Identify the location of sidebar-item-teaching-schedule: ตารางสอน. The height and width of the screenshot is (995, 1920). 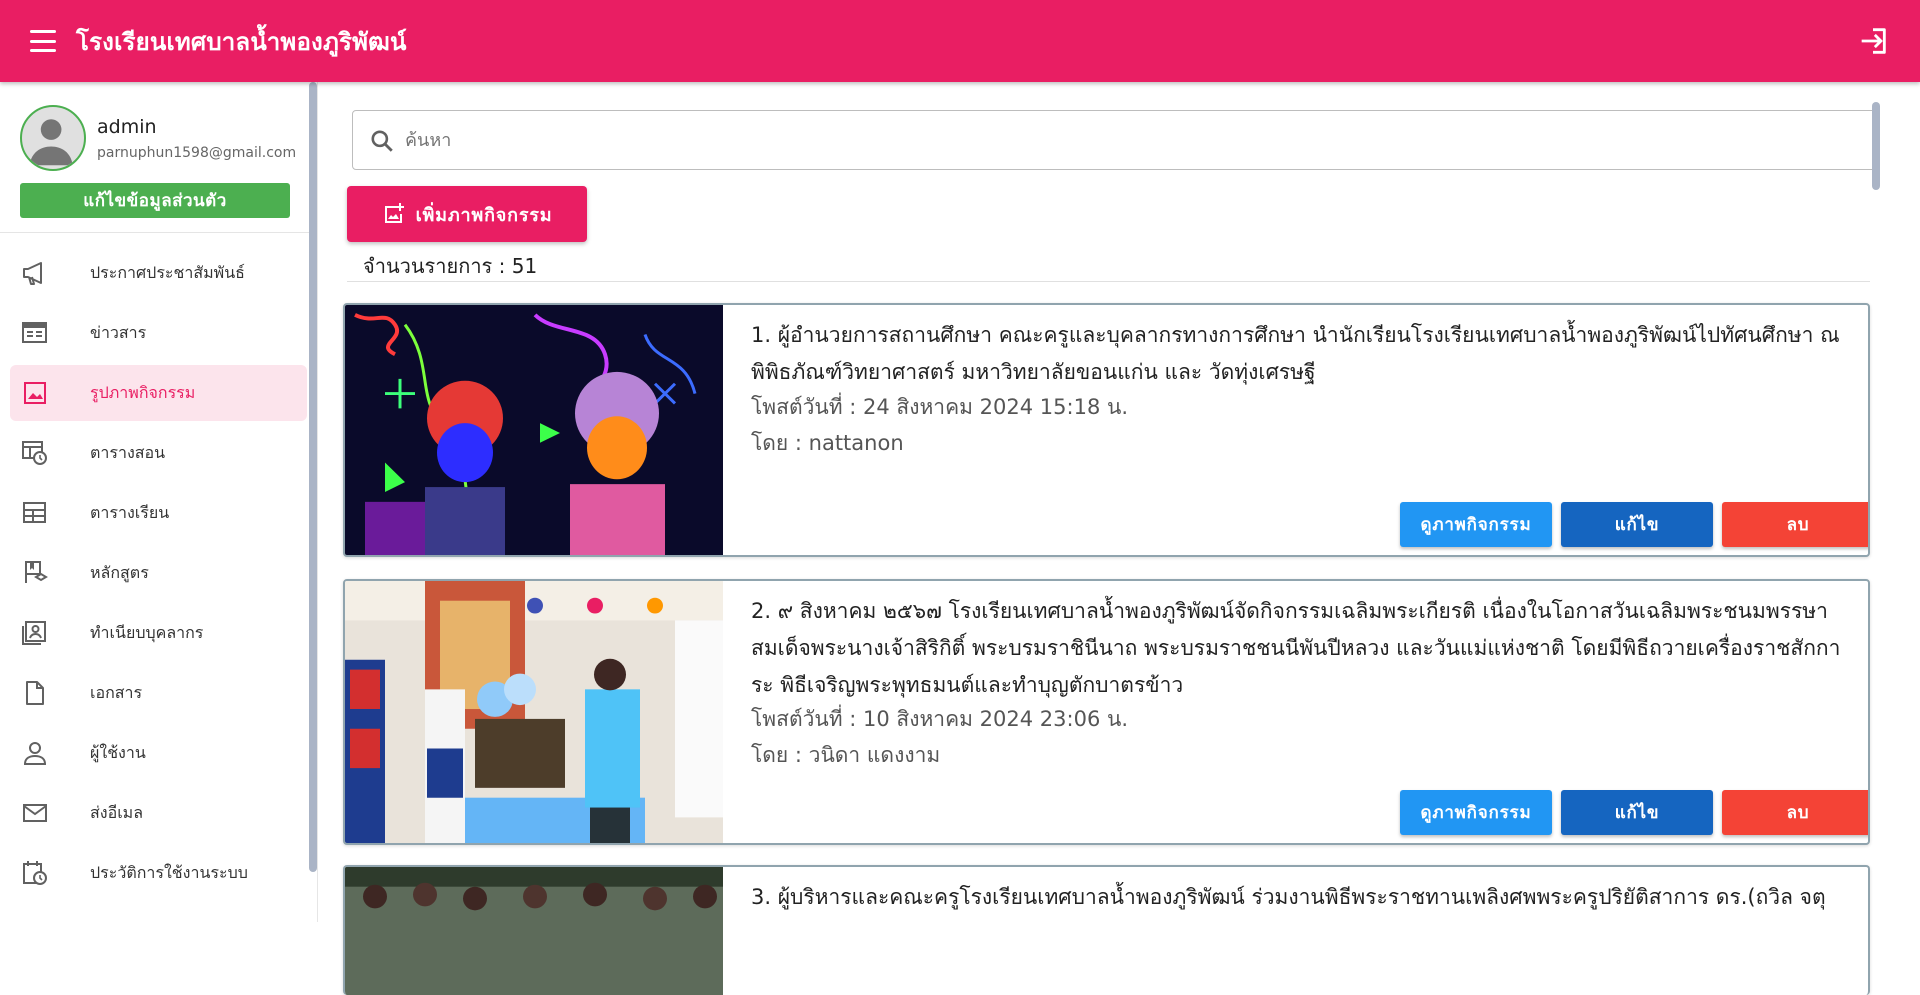
(158, 453).